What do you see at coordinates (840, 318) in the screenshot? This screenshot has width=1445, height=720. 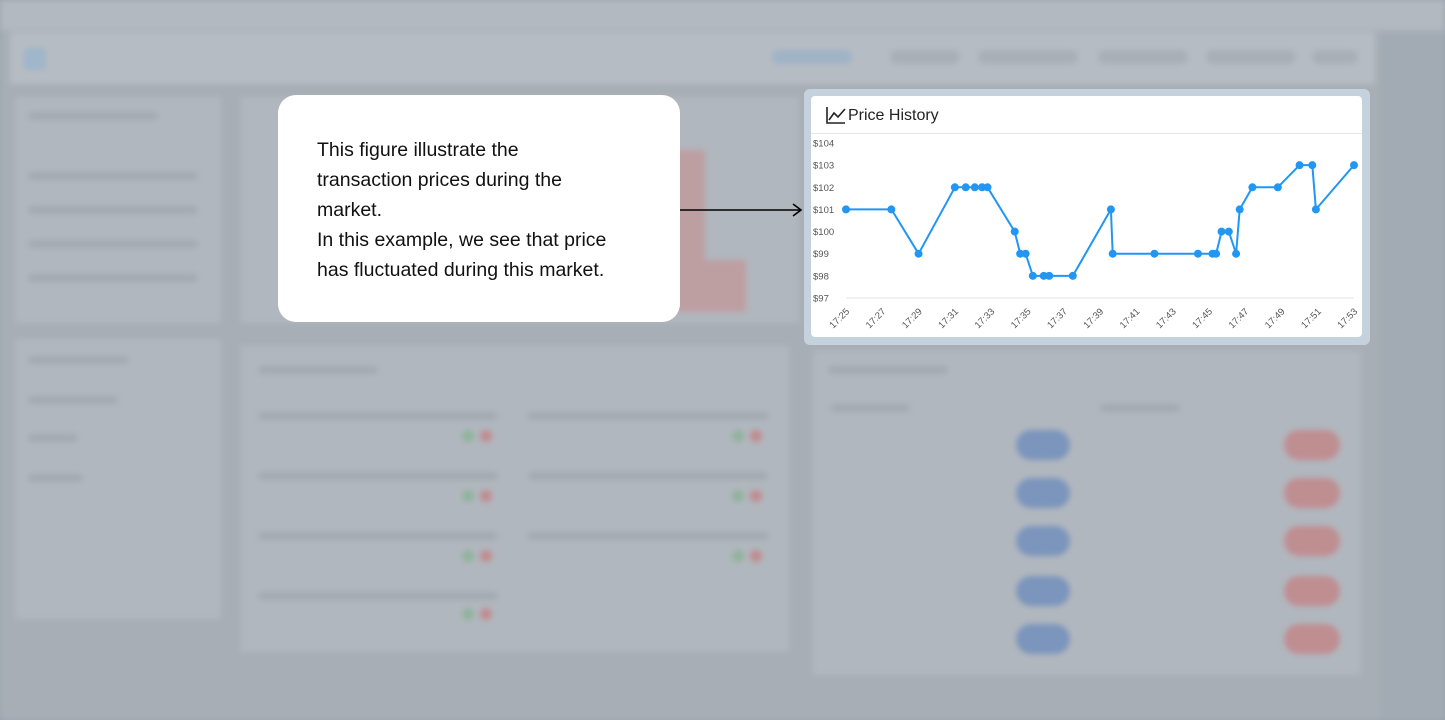 I see `x-tick-label: 17:25` at bounding box center [840, 318].